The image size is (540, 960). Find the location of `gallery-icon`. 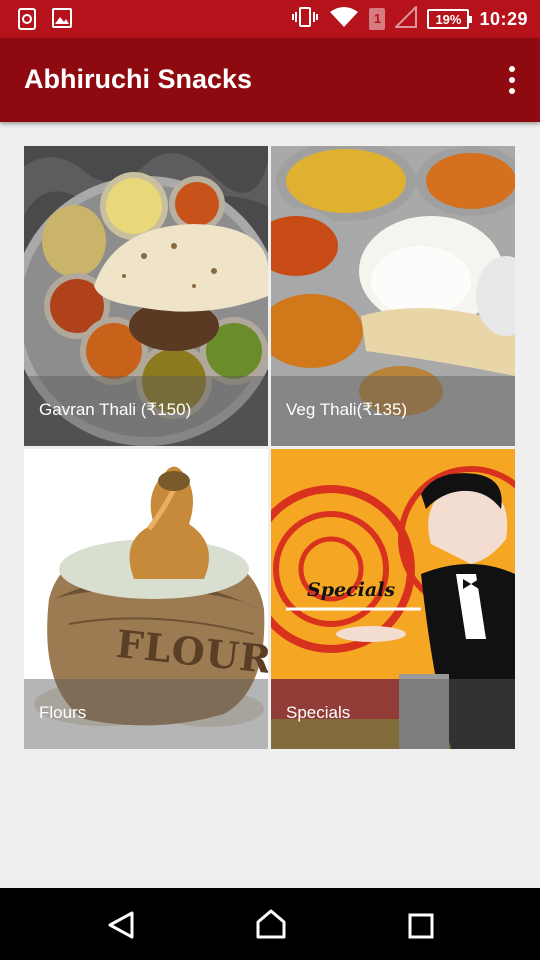

gallery-icon is located at coordinates (62, 21).